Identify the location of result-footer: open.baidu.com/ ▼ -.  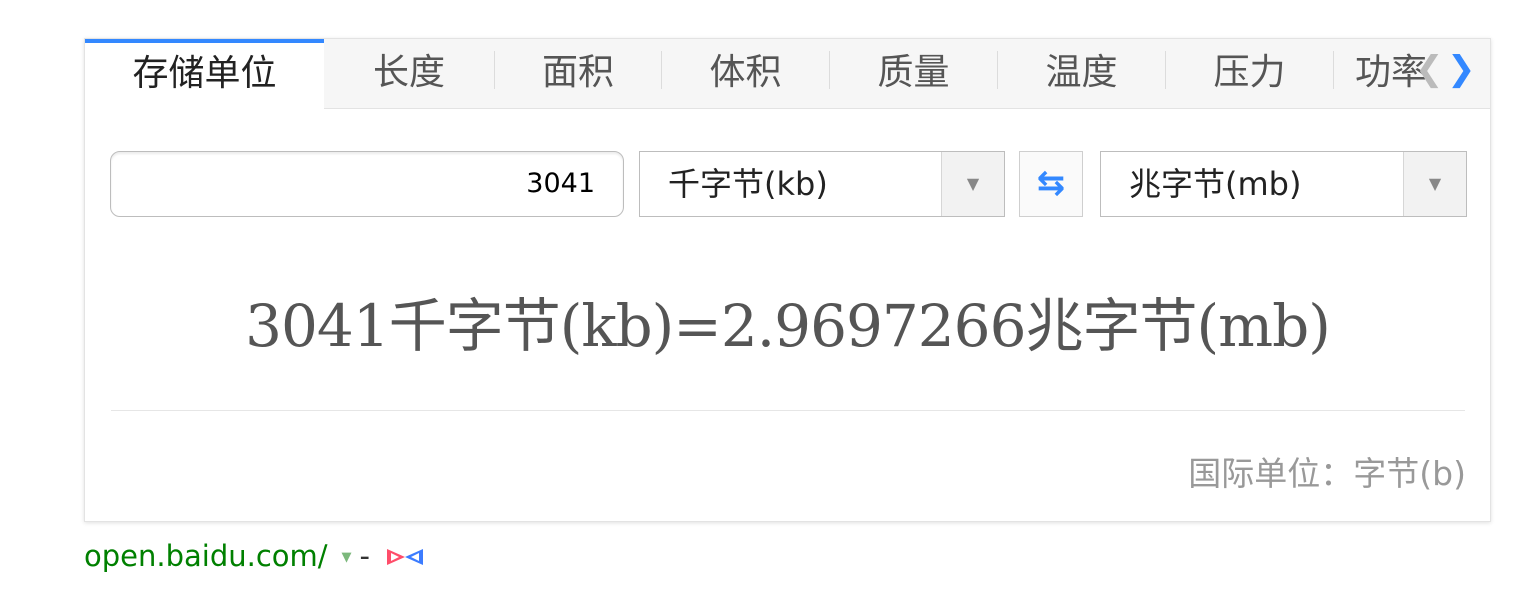
(254, 556).